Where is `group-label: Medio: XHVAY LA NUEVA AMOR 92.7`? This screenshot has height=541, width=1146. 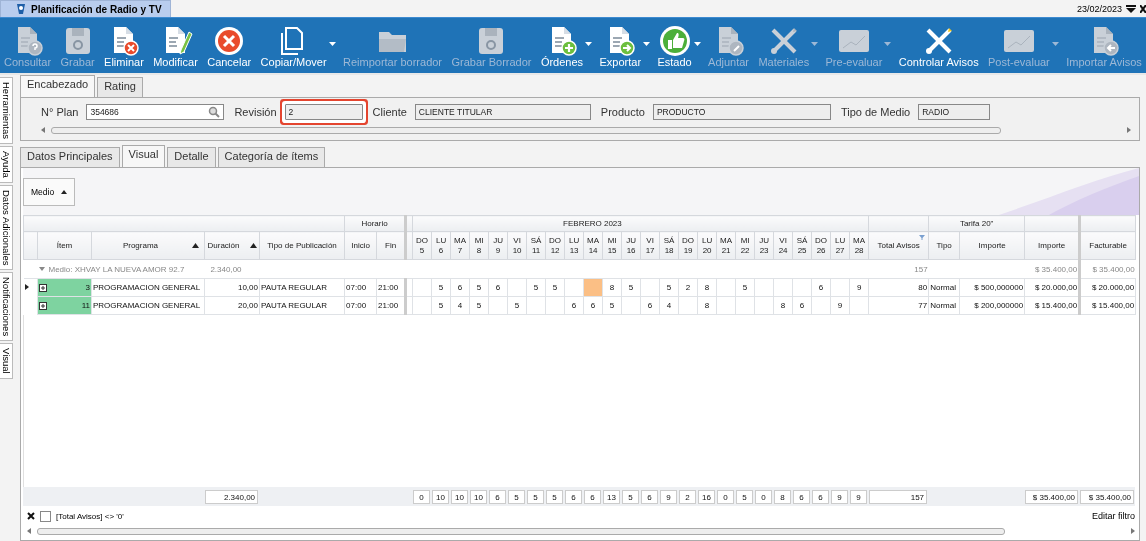
group-label: Medio: XHVAY LA NUEVA AMOR 92.7 is located at coordinates (116, 269).